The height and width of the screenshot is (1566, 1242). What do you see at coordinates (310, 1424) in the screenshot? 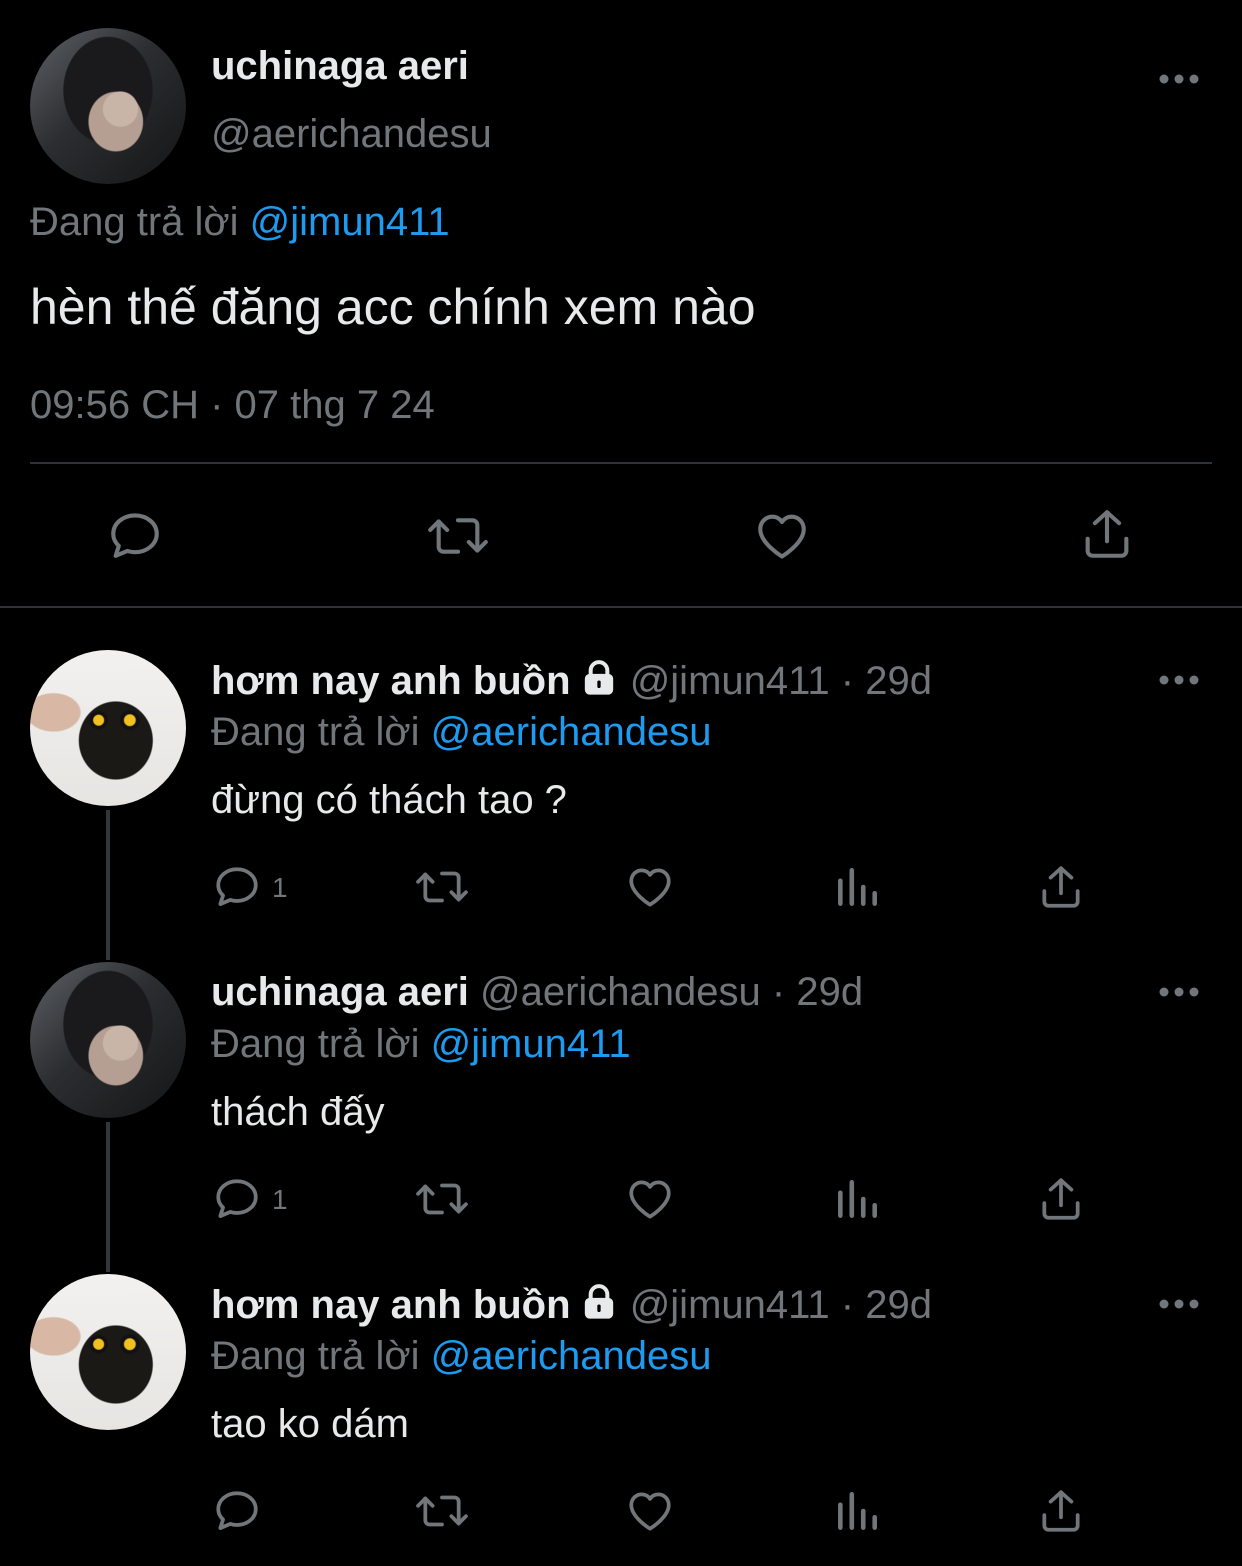
I see `tweet-text: tao ko dám` at bounding box center [310, 1424].